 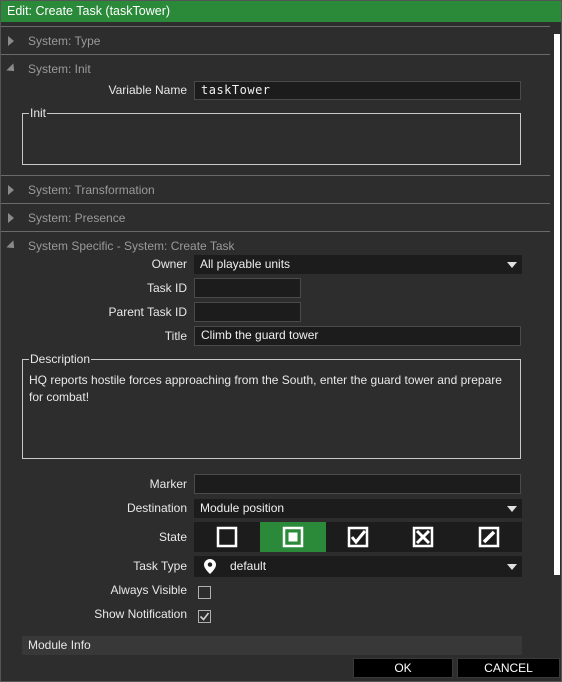 I want to click on section-system-type: System: Type, so click(x=275, y=40).